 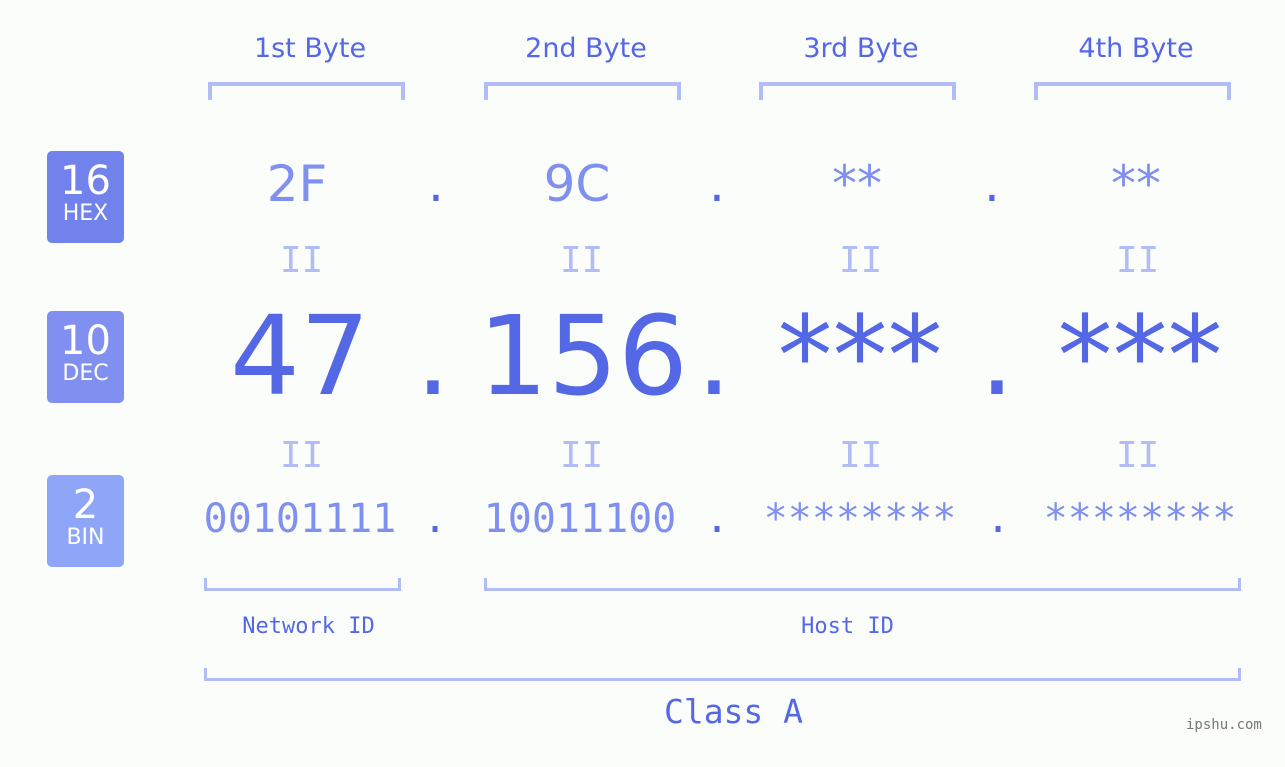 What do you see at coordinates (306, 91) in the screenshot?
I see `byte-1-bracket` at bounding box center [306, 91].